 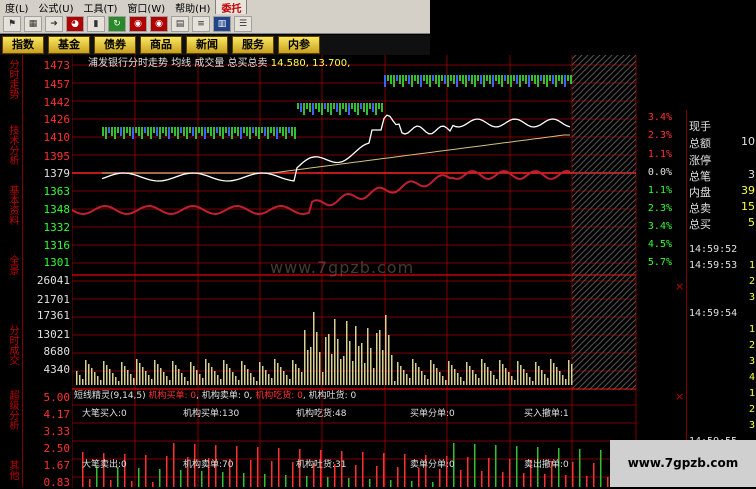 I want to click on tab-intraday: 分时走势, so click(x=10, y=79).